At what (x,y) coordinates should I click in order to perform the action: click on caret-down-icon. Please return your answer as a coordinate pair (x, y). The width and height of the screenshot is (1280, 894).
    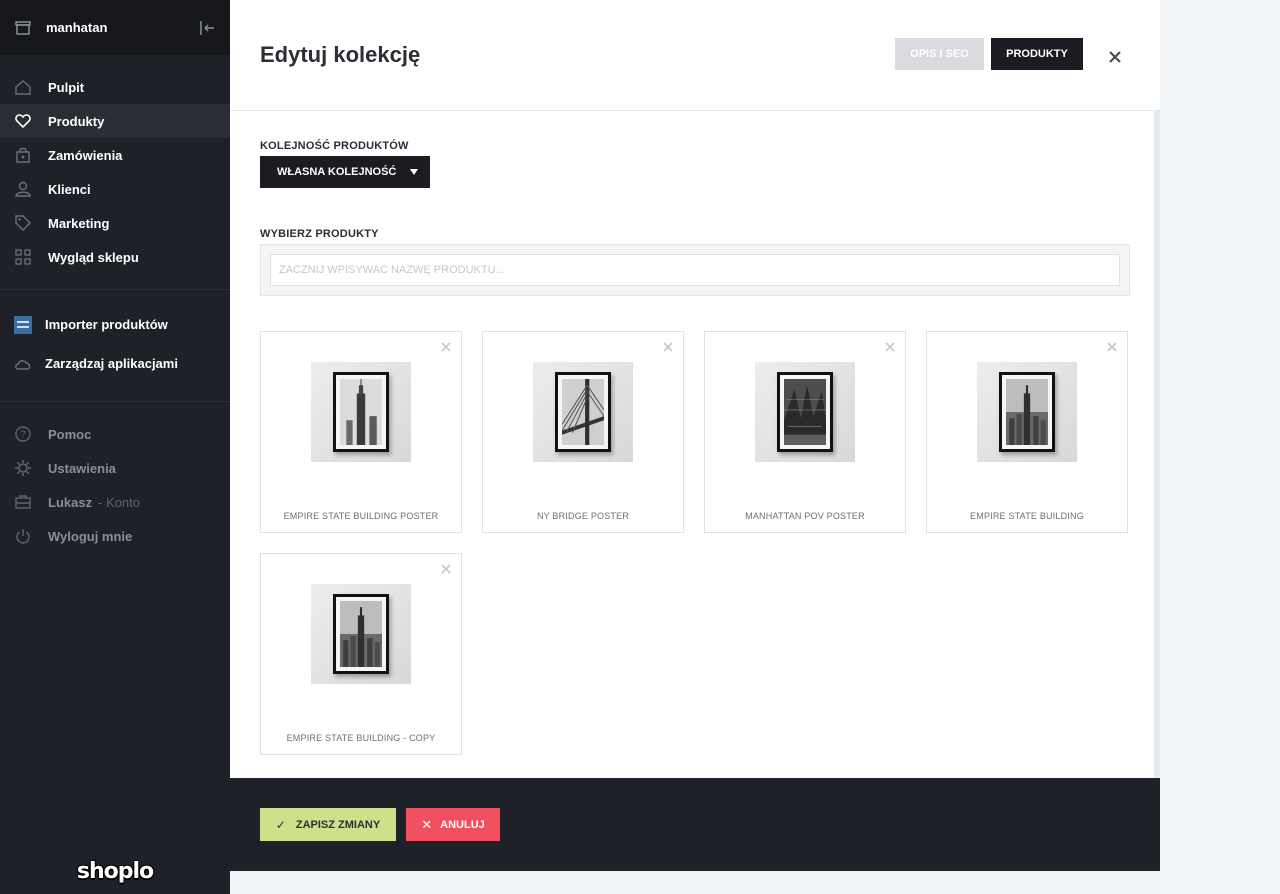
    Looking at the image, I should click on (414, 172).